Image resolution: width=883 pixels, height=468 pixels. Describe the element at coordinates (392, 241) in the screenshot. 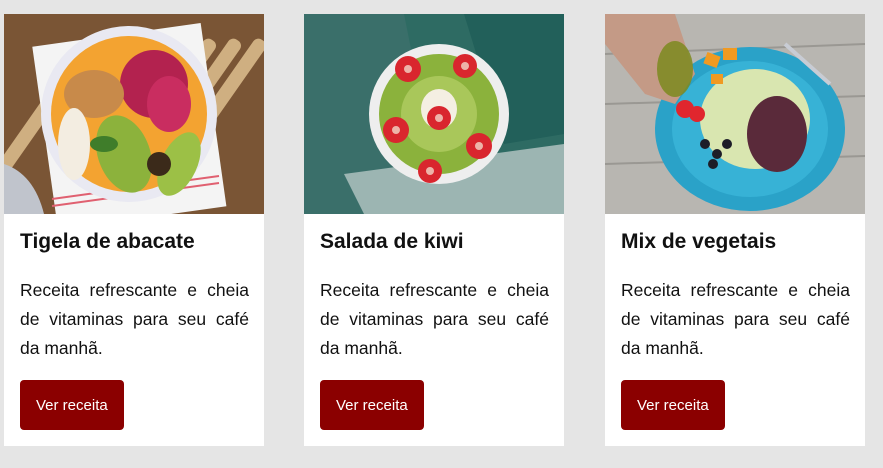

I see `card-title: Salada de kiwi` at that location.